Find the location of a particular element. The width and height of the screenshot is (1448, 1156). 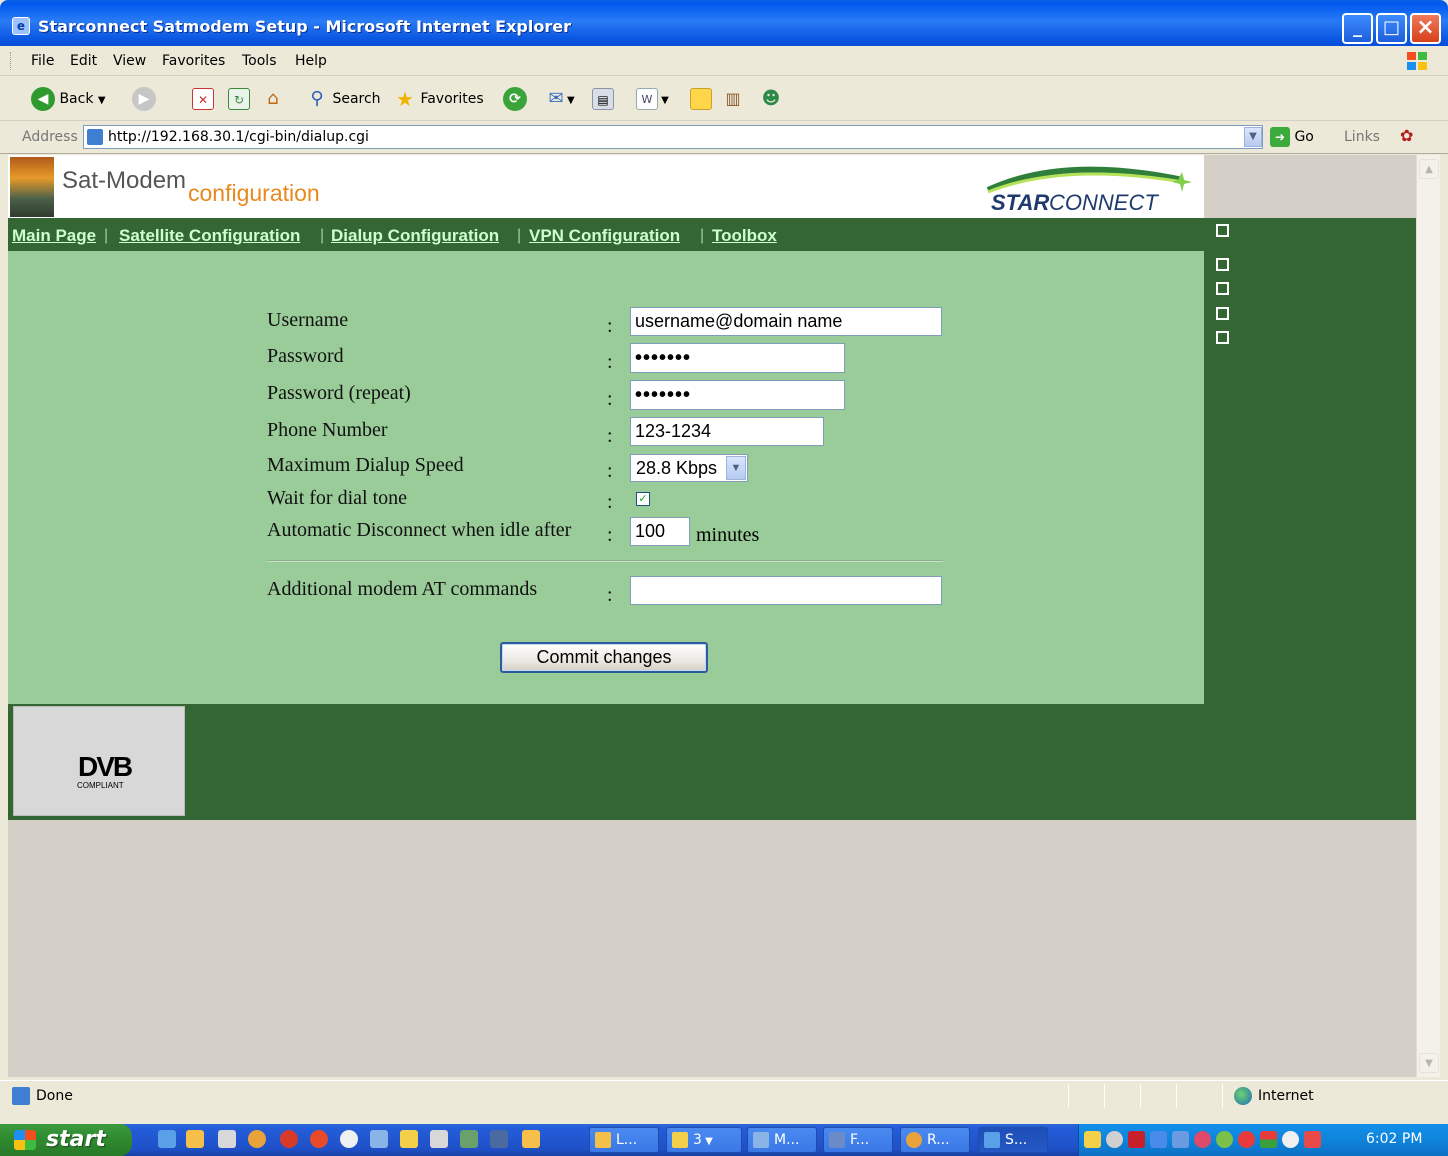

at-commands-input is located at coordinates (786, 590).